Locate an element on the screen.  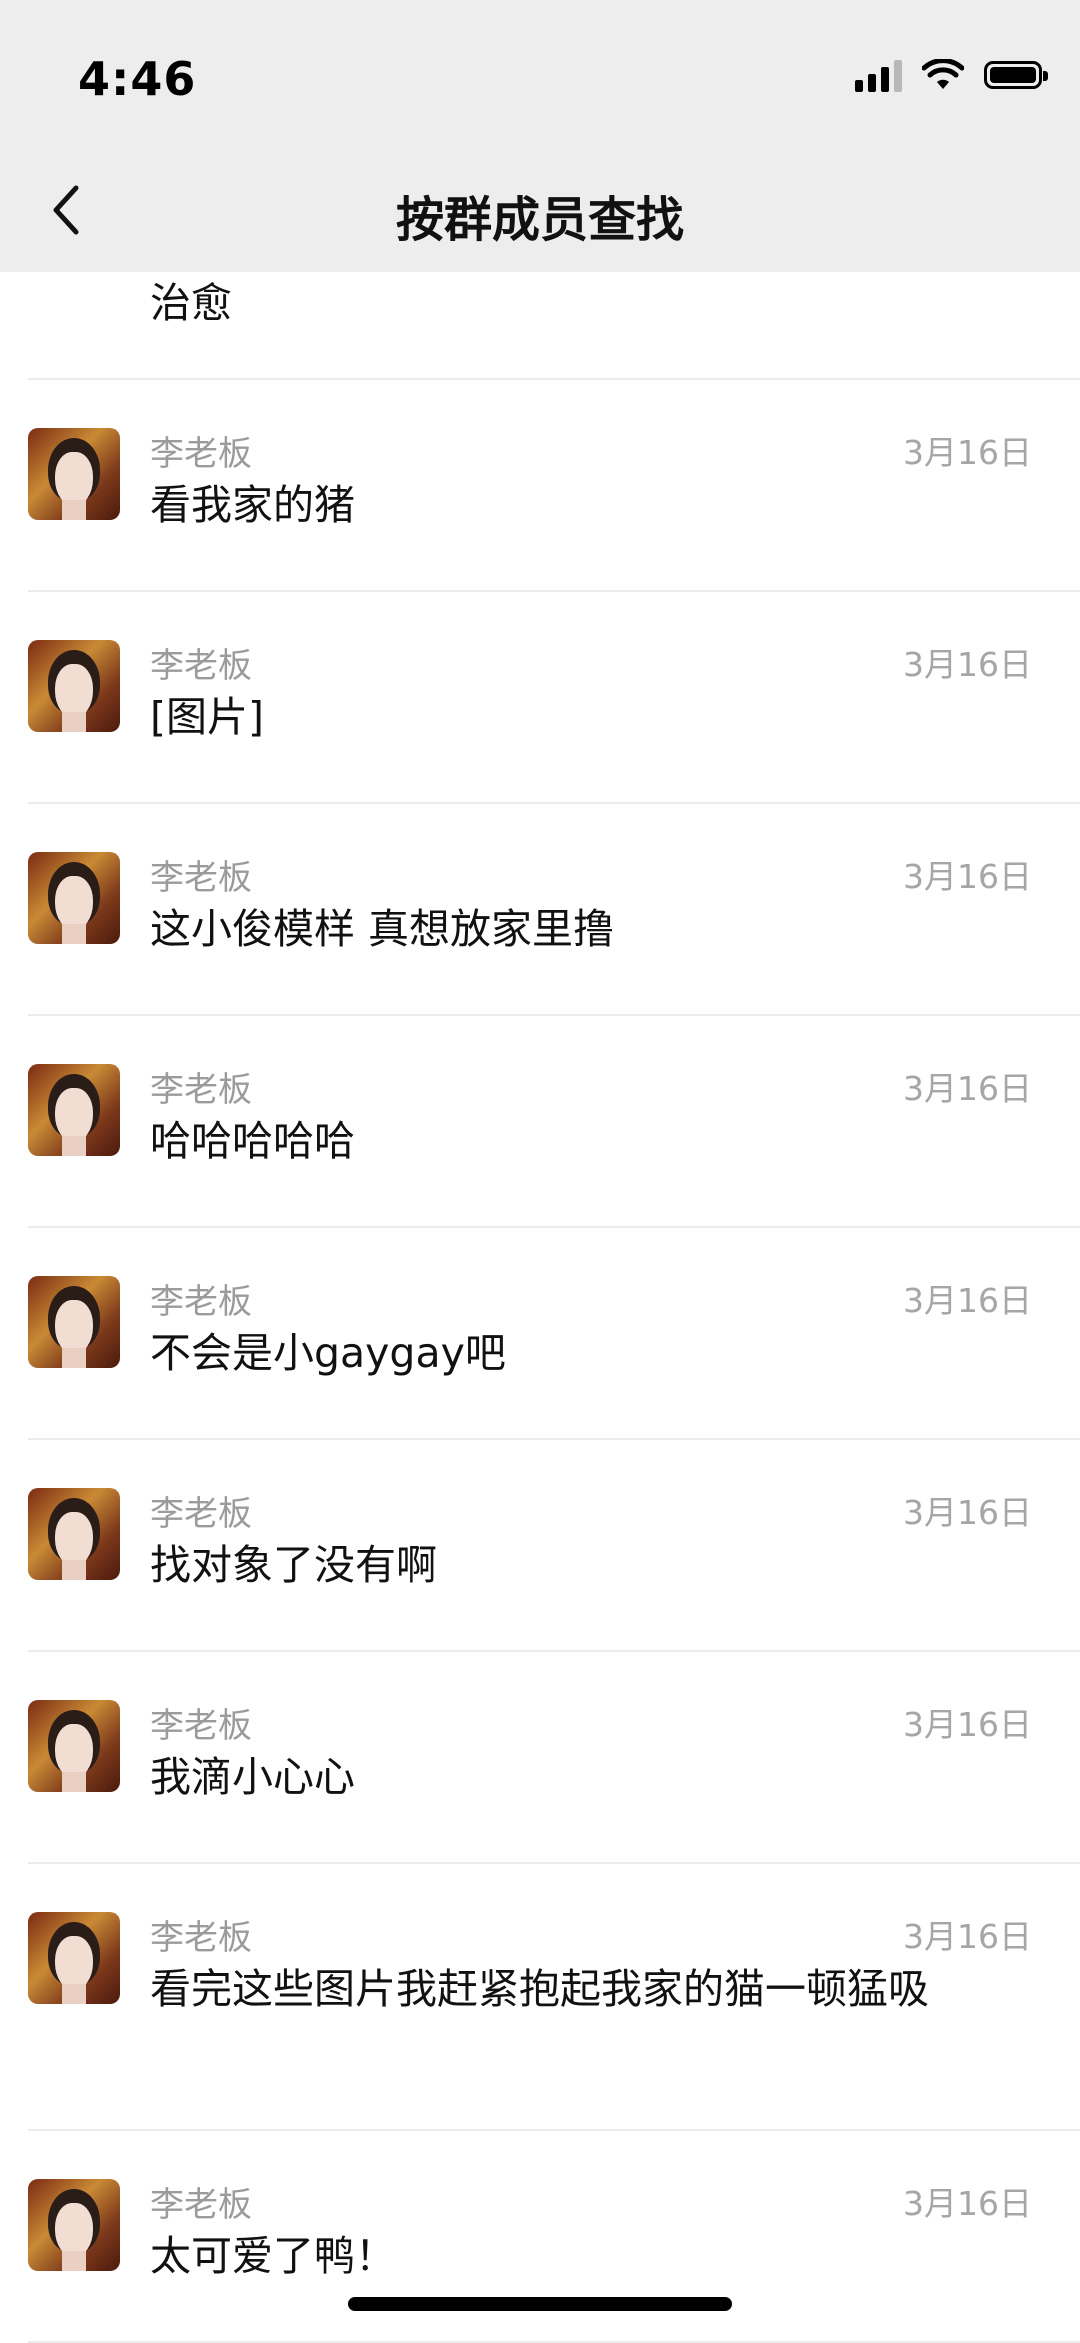
battery-icon is located at coordinates (1016, 75).